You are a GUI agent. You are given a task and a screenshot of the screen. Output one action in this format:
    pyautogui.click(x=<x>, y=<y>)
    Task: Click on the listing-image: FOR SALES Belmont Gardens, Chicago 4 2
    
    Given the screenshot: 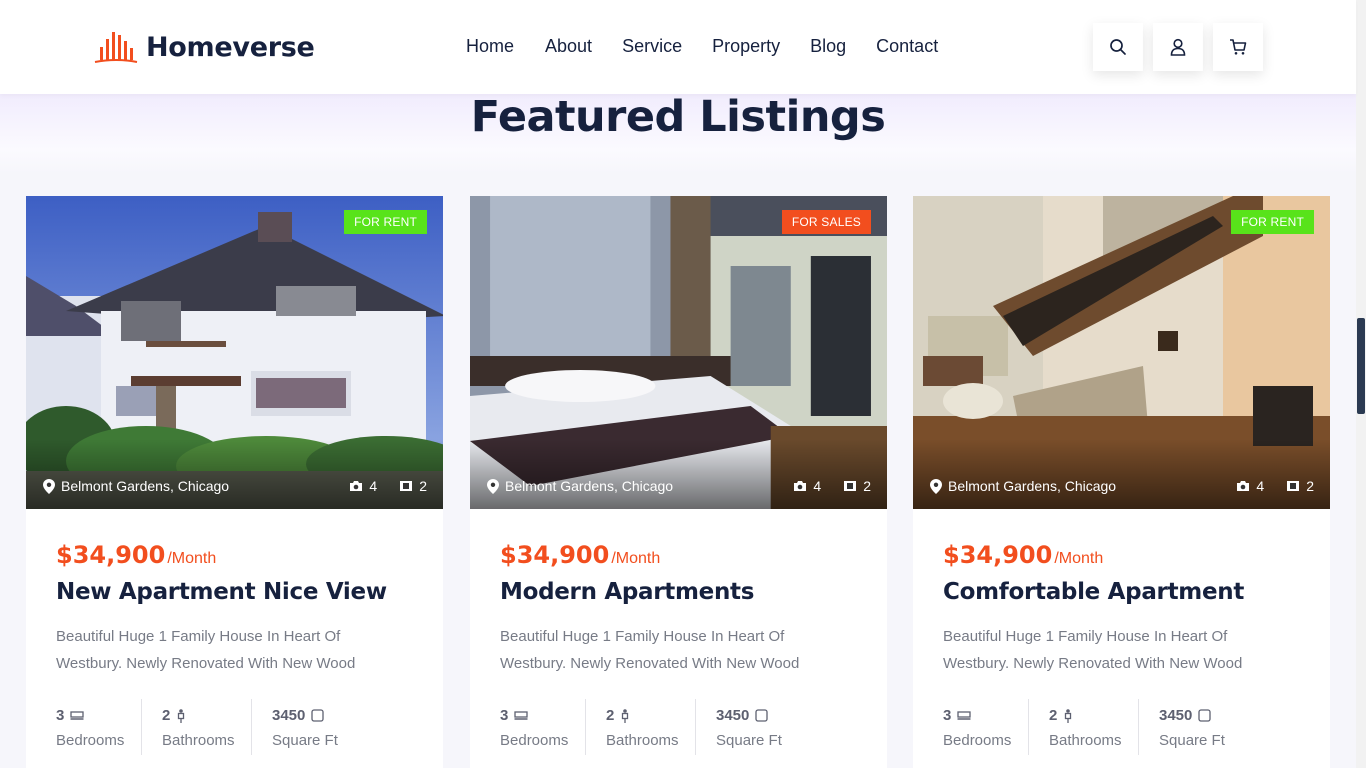 What is the action you would take?
    pyautogui.click(x=678, y=352)
    